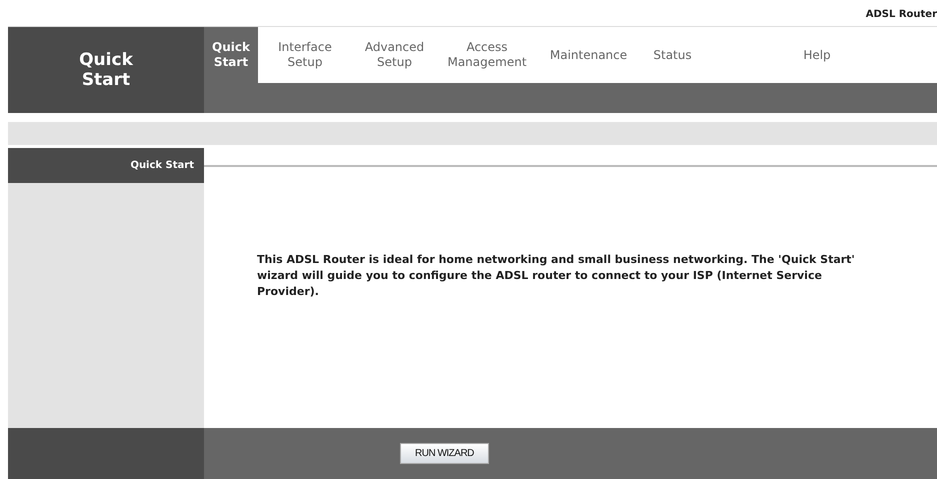 Image resolution: width=937 pixels, height=479 pixels. What do you see at coordinates (106, 165) in the screenshot?
I see `section-label: Quick Start` at bounding box center [106, 165].